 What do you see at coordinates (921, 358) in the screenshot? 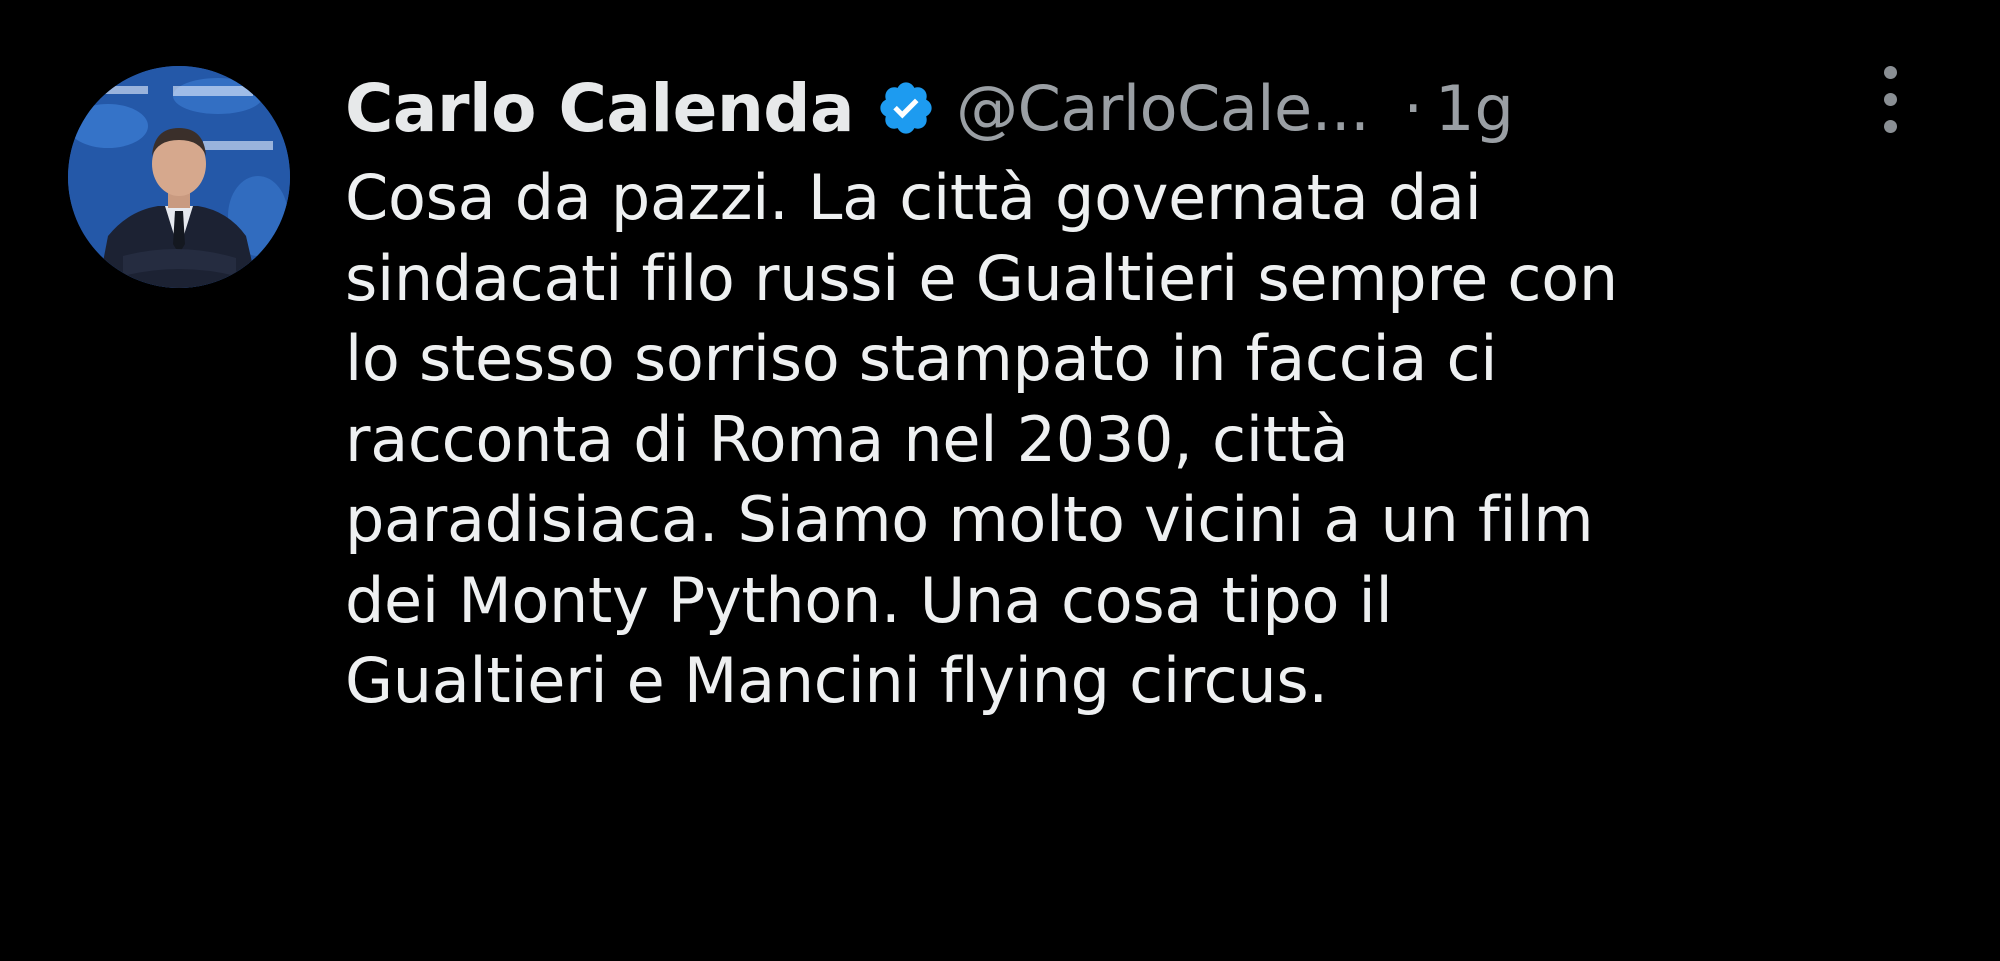
I see `tweet-text-line: lo stesso sorriso stampato in faccia ci` at bounding box center [921, 358].